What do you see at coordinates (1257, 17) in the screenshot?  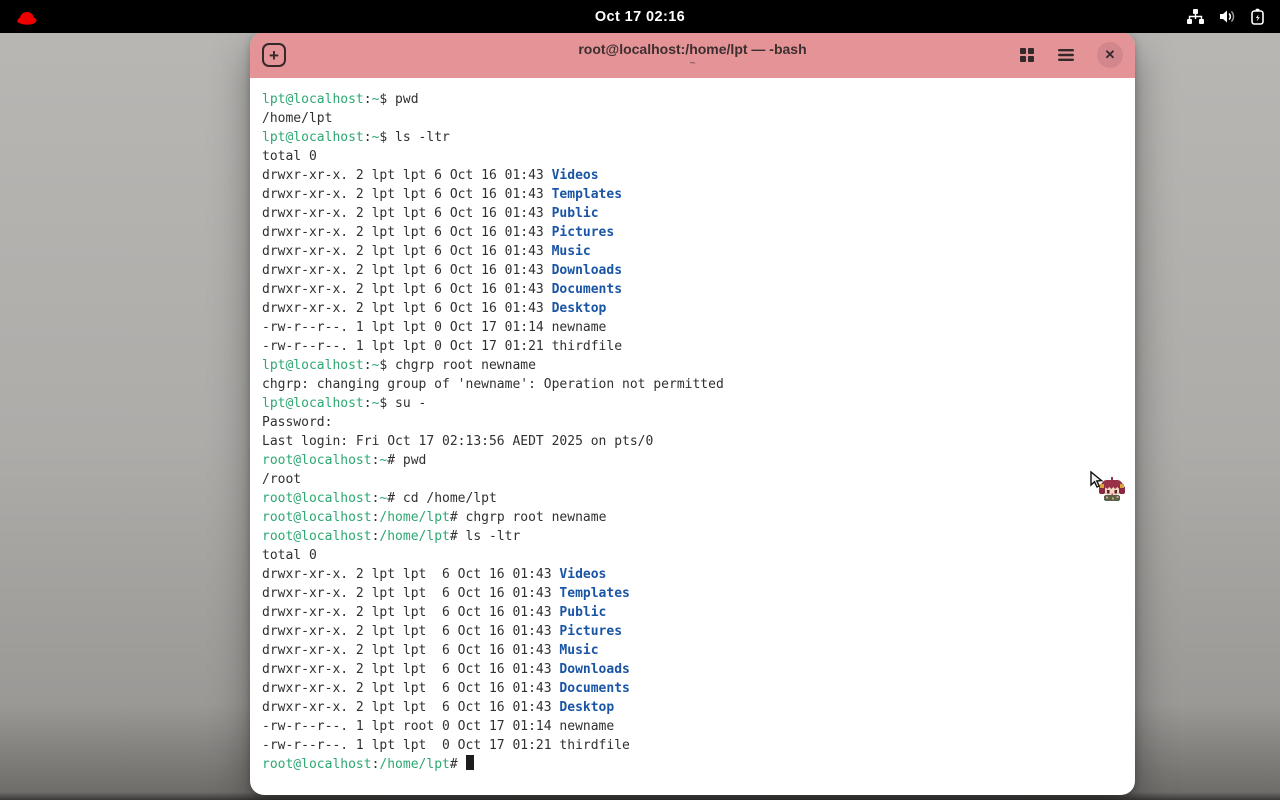 I see `battery-charging-icon` at bounding box center [1257, 17].